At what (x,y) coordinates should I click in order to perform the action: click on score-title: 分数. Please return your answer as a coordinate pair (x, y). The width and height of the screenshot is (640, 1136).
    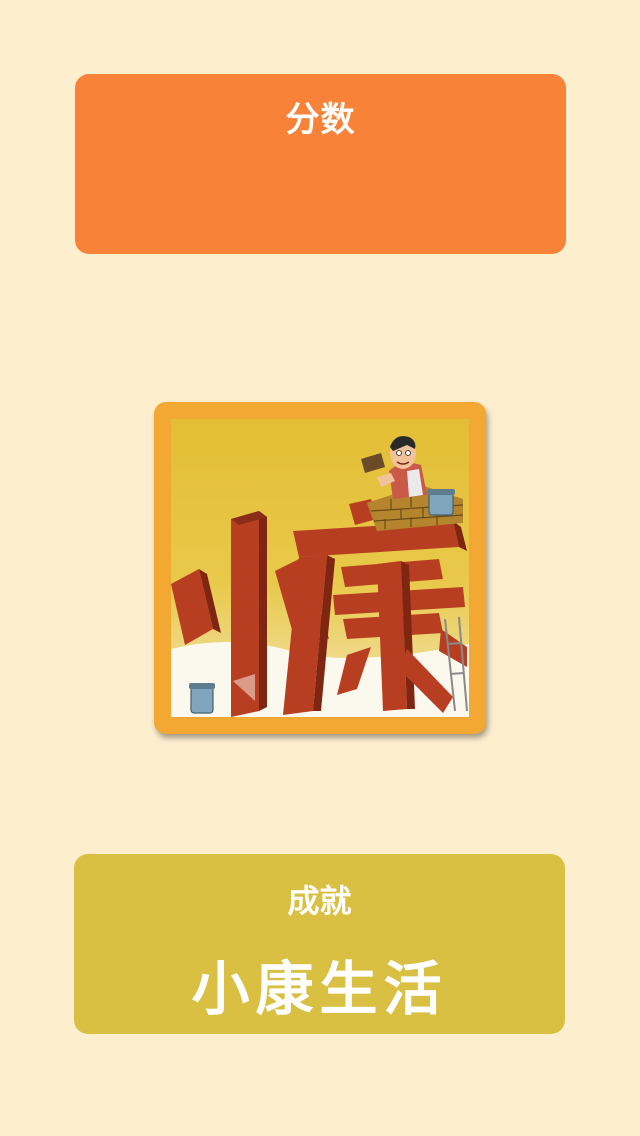
    Looking at the image, I should click on (320, 120).